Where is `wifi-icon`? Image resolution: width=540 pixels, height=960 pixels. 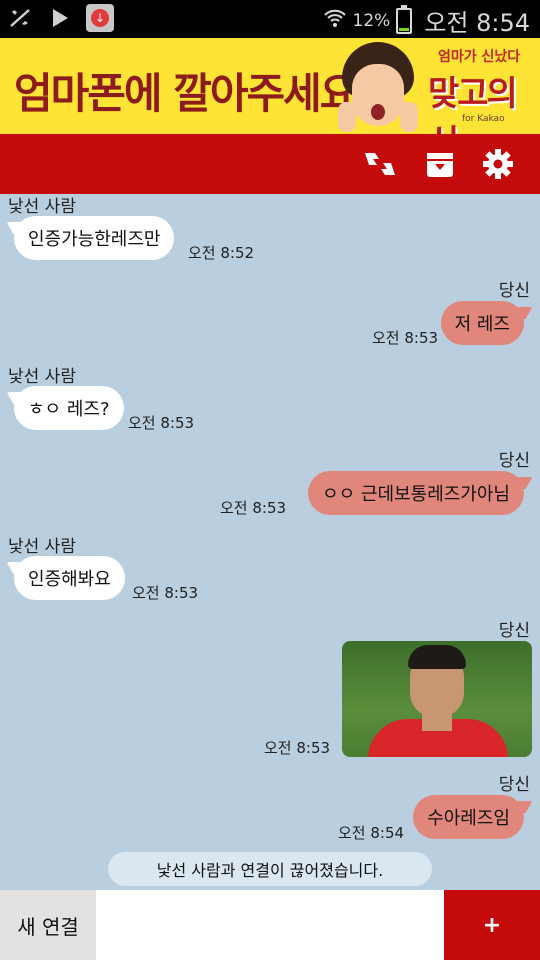
wifi-icon is located at coordinates (335, 21).